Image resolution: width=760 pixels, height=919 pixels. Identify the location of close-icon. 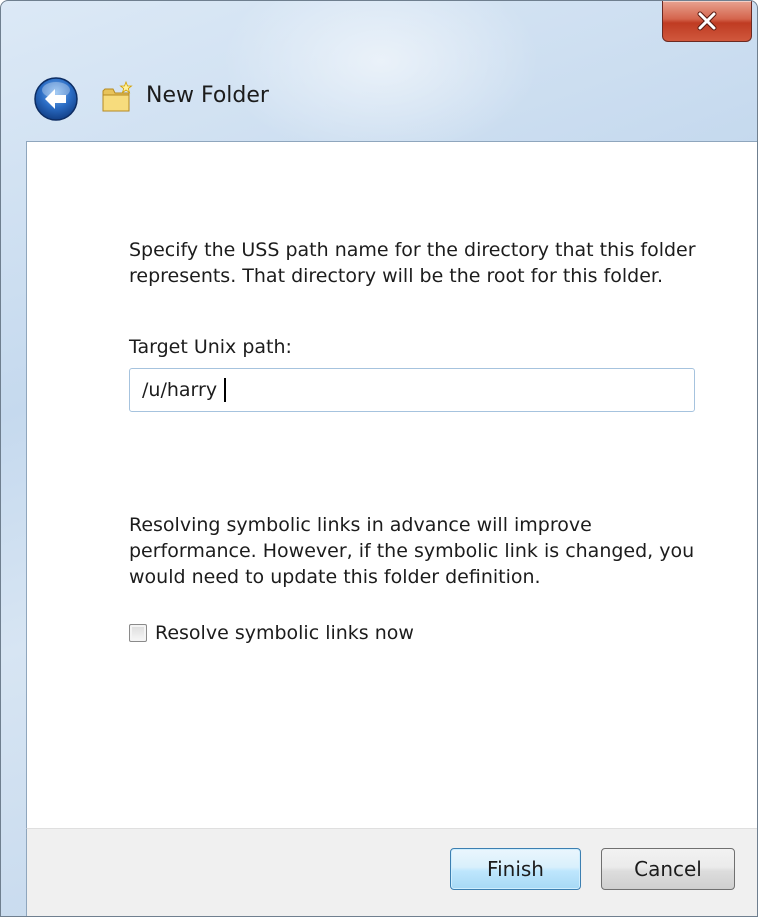
(707, 21).